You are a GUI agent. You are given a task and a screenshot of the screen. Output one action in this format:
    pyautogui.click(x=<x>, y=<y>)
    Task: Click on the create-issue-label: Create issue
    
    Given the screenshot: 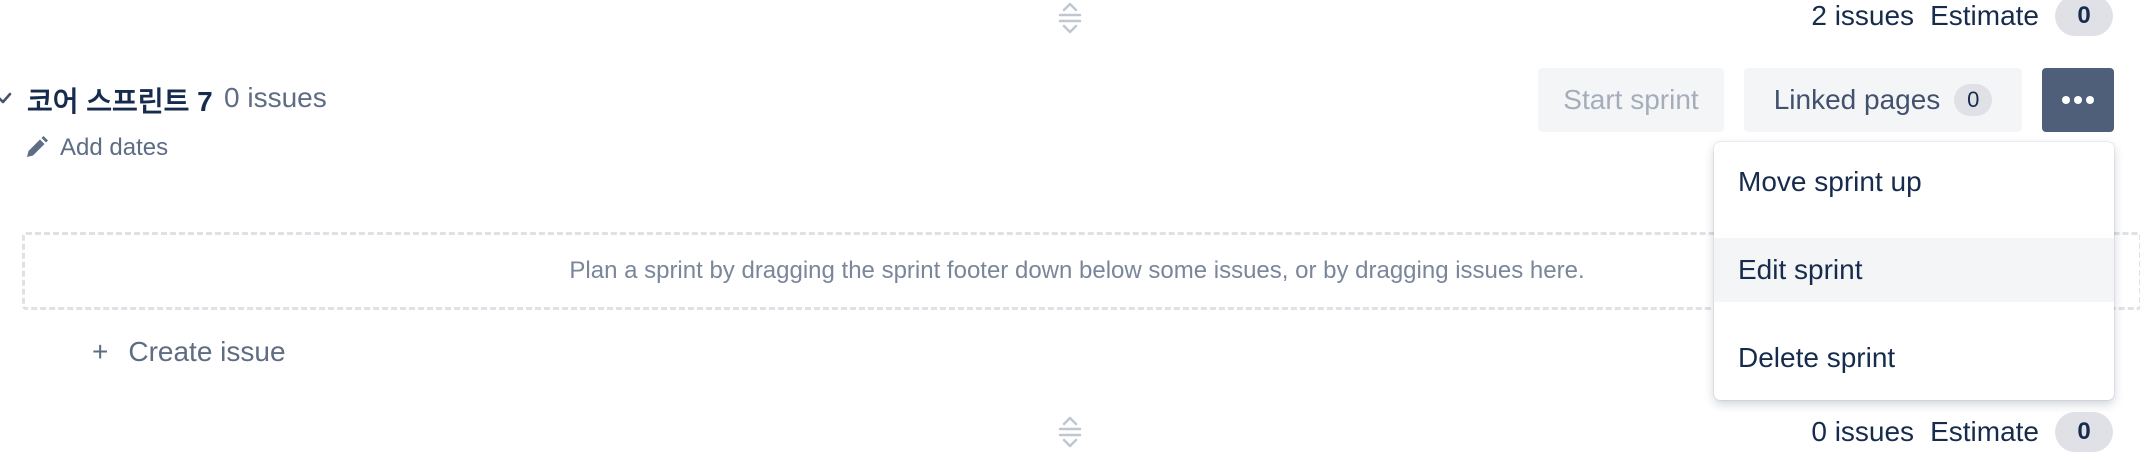 What is the action you would take?
    pyautogui.click(x=207, y=351)
    